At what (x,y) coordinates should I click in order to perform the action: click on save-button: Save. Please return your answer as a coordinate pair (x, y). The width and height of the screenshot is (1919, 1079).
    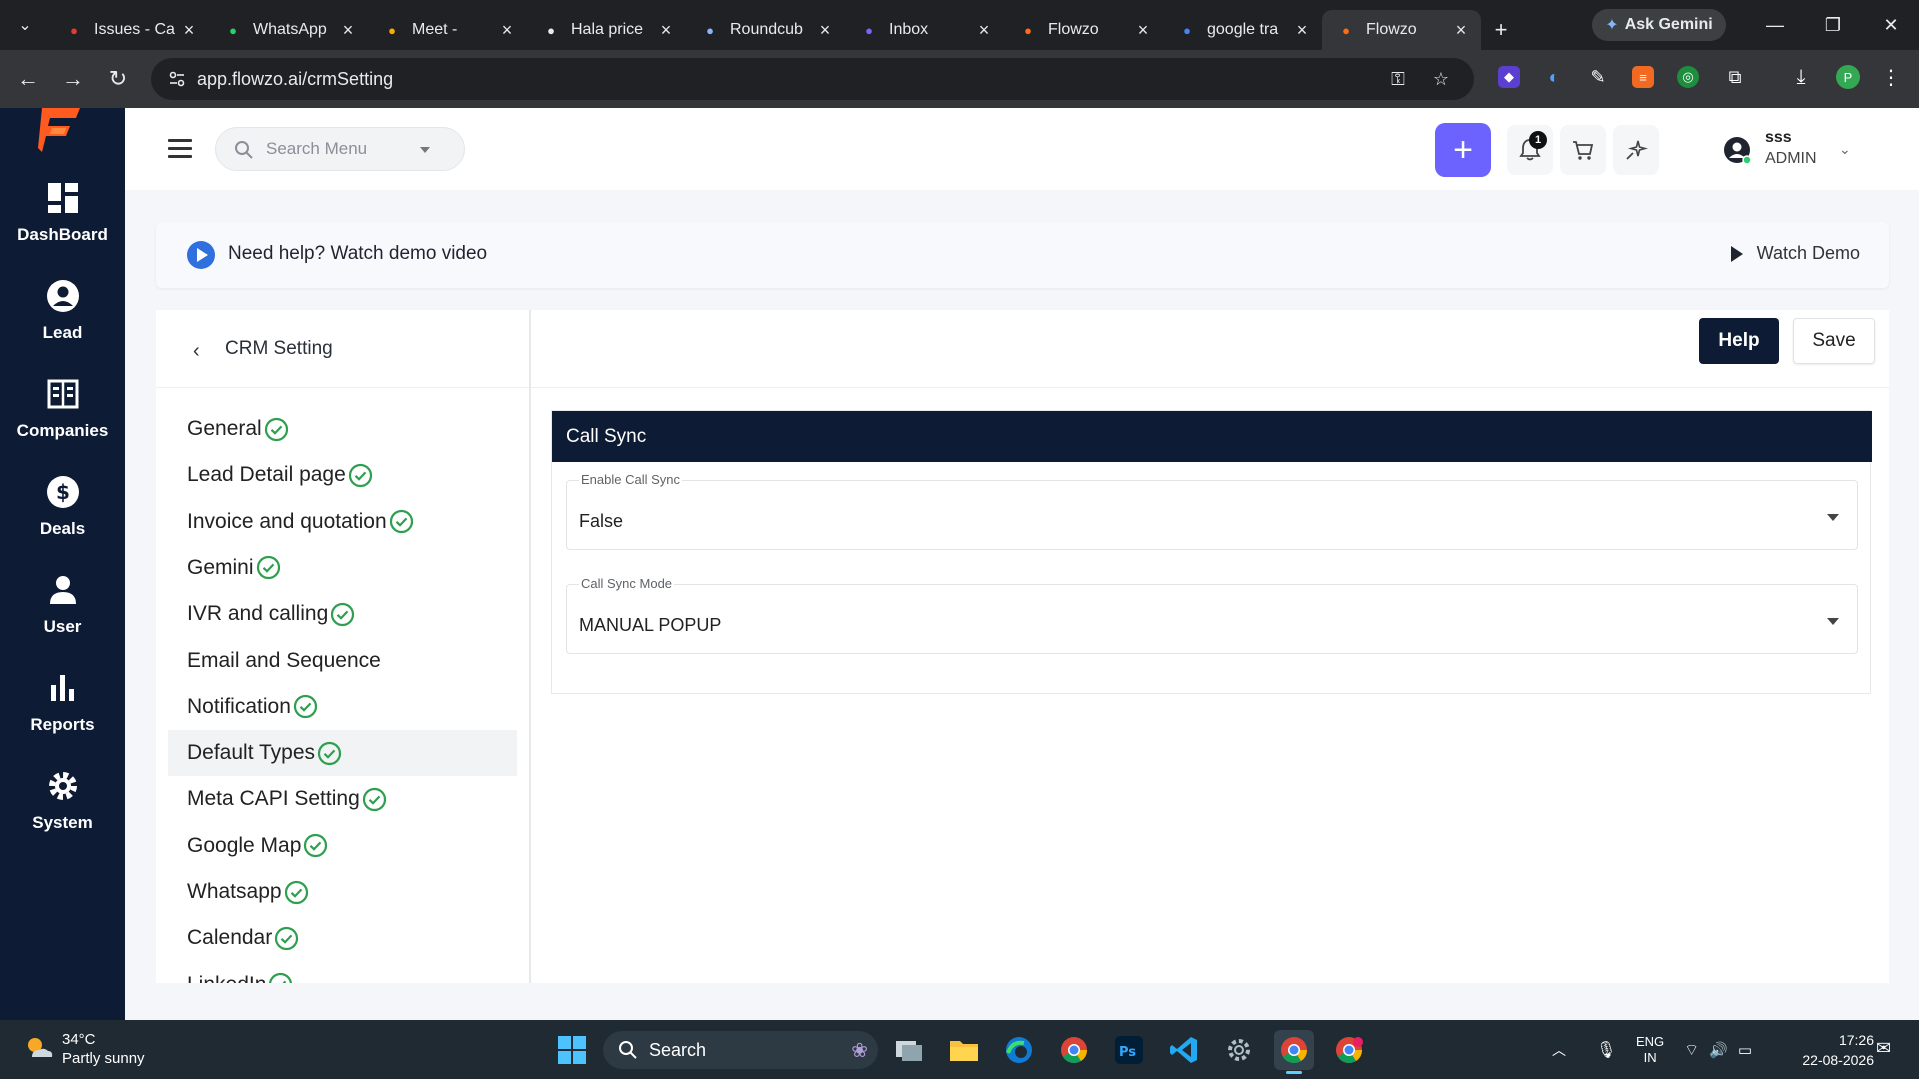
    Looking at the image, I should click on (1834, 341).